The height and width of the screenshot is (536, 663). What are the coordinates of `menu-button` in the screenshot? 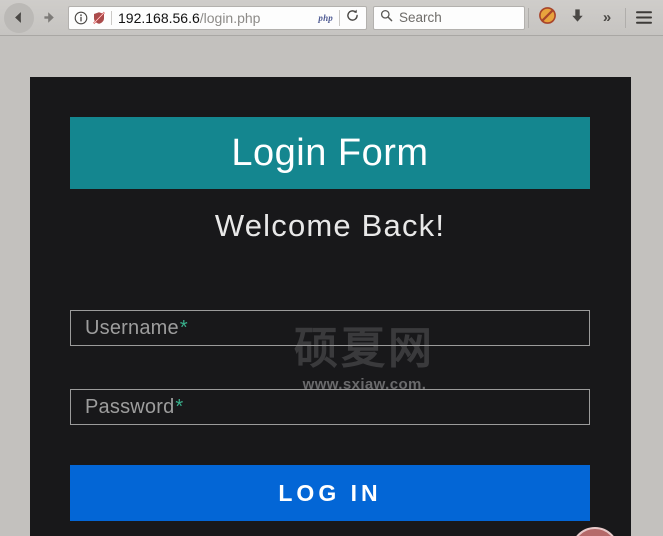 It's located at (644, 18).